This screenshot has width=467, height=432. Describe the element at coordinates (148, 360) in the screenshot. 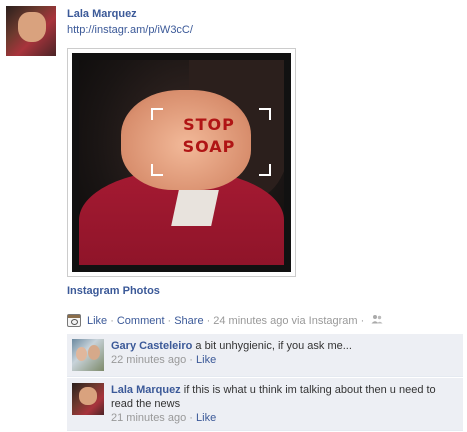

I see `comment-time: 22 minutes ago` at that location.